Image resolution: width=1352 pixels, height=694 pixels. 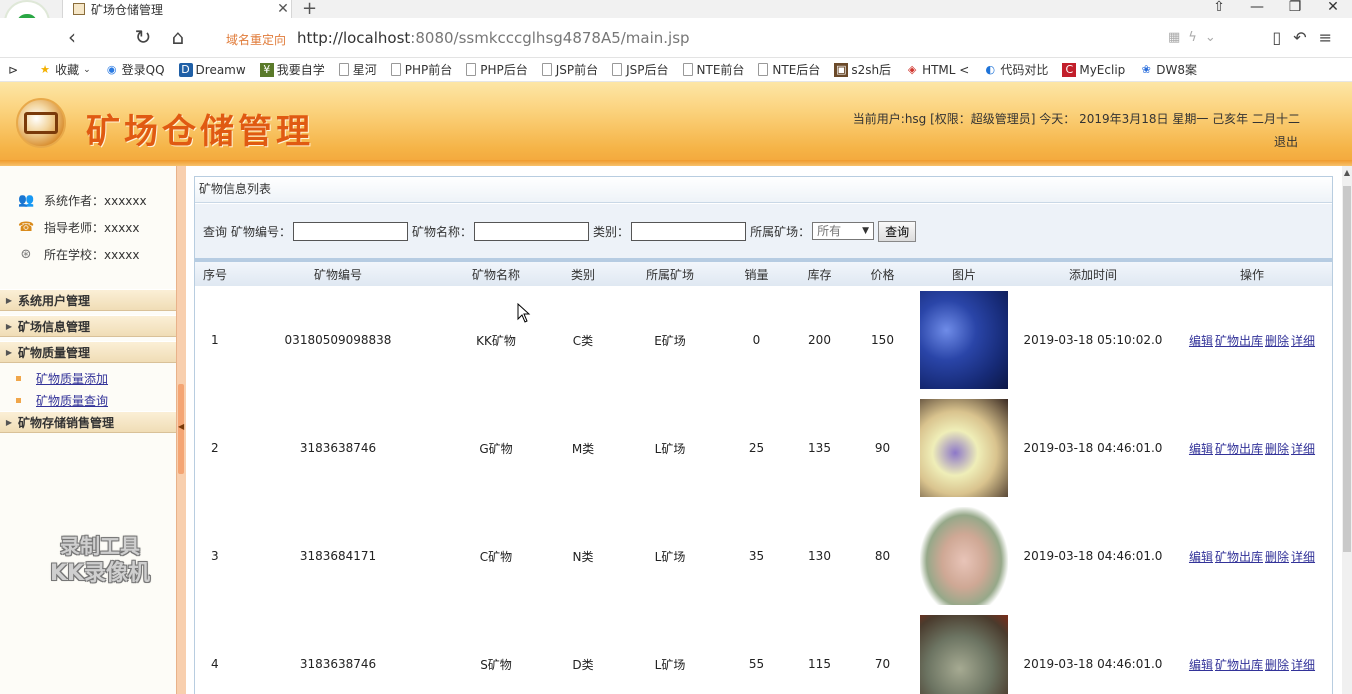 I want to click on close-window-icon: ✕, so click(x=1333, y=9).